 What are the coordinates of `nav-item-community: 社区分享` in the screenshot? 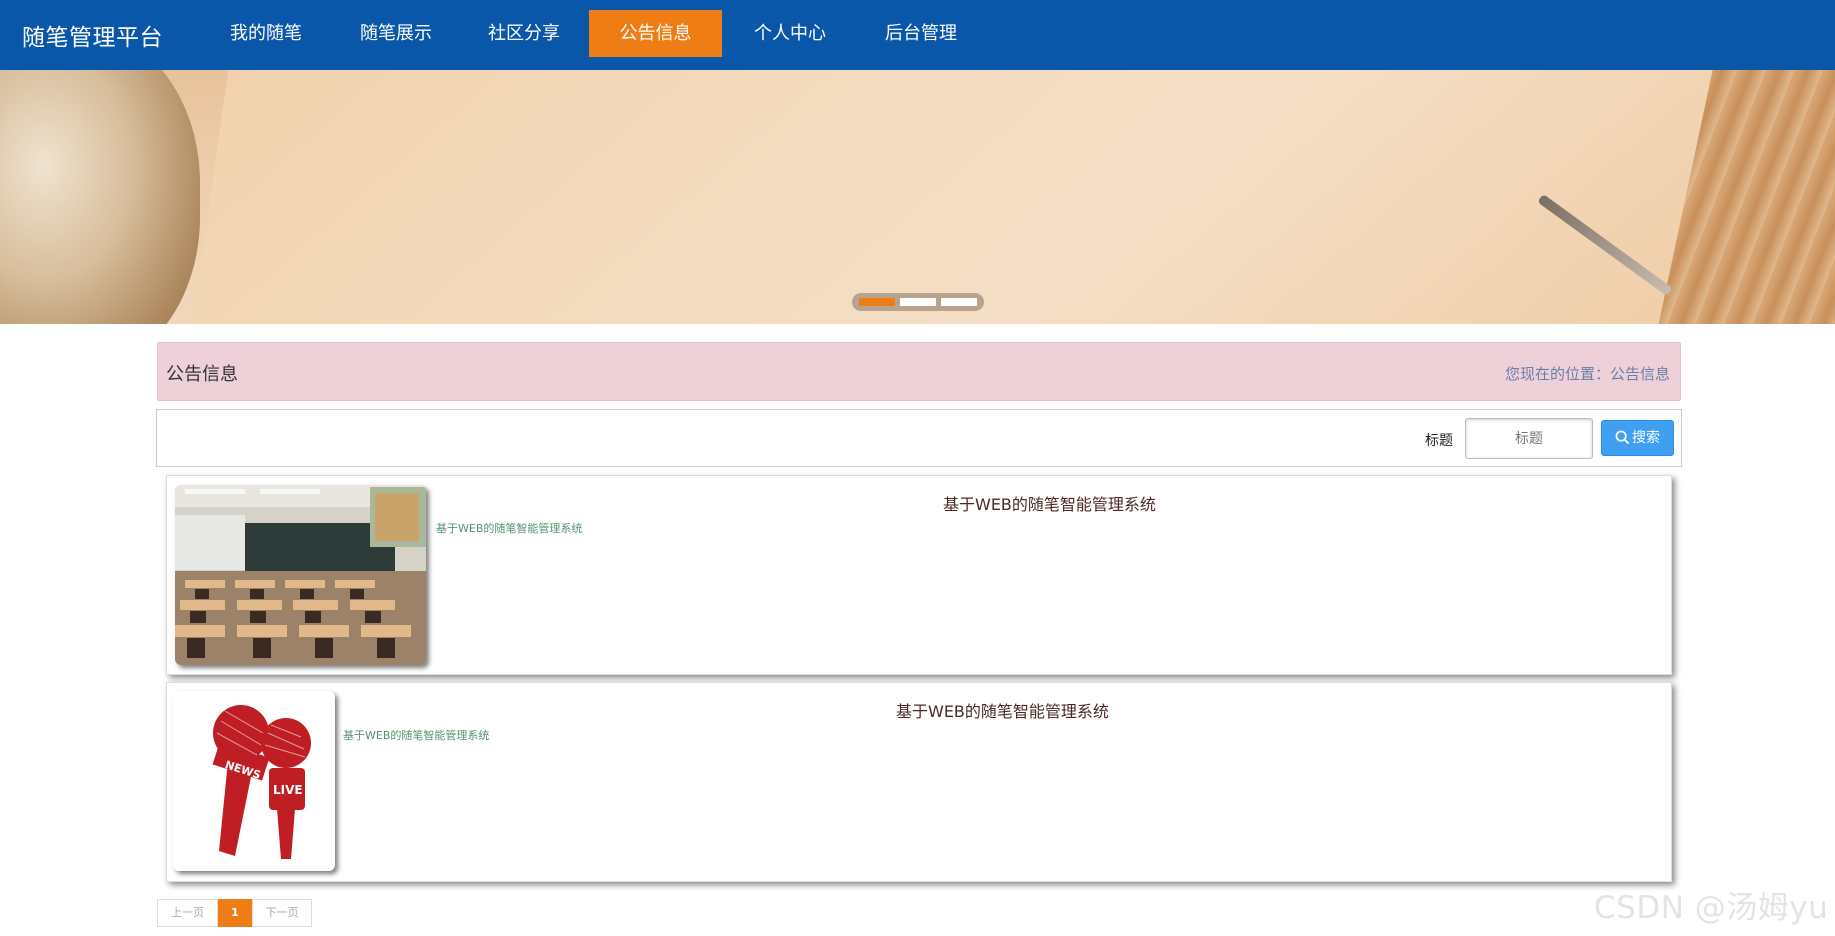 It's located at (524, 33).